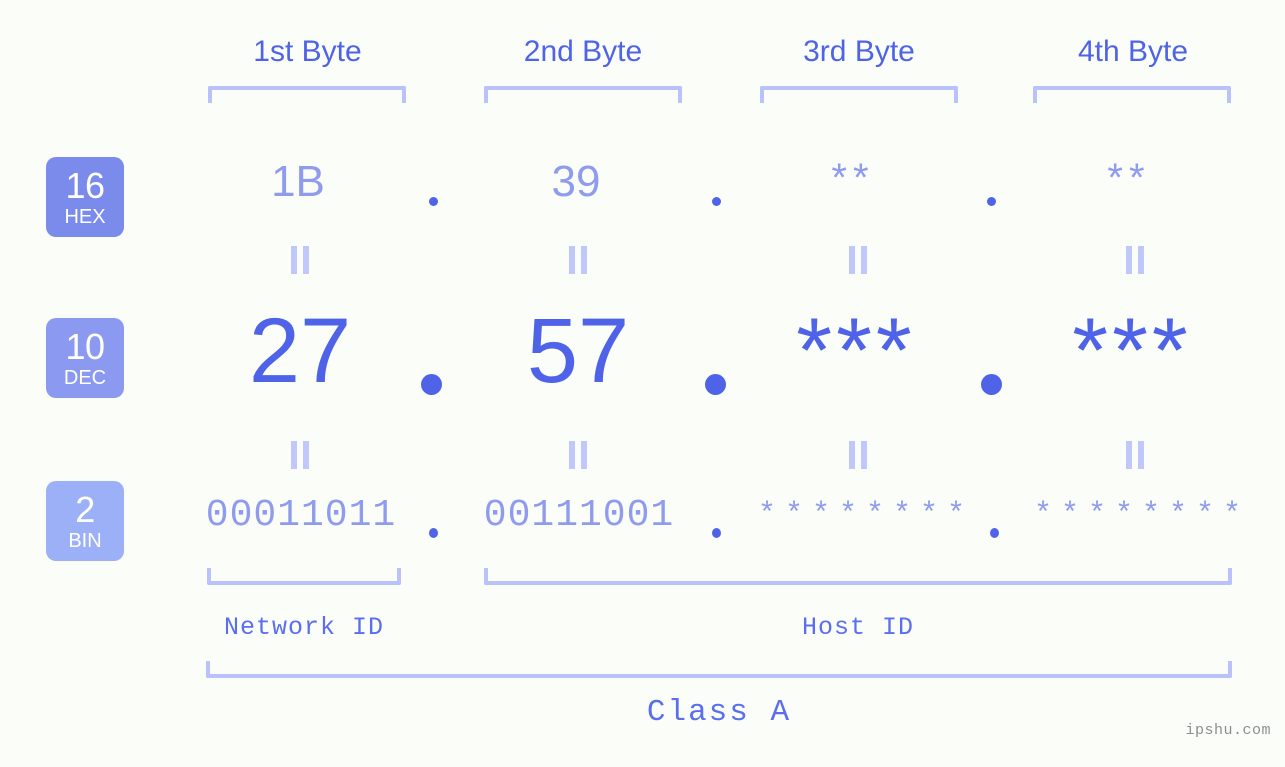 Image resolution: width=1285 pixels, height=767 pixels. What do you see at coordinates (858, 627) in the screenshot?
I see `host-id-label: Host ID` at bounding box center [858, 627].